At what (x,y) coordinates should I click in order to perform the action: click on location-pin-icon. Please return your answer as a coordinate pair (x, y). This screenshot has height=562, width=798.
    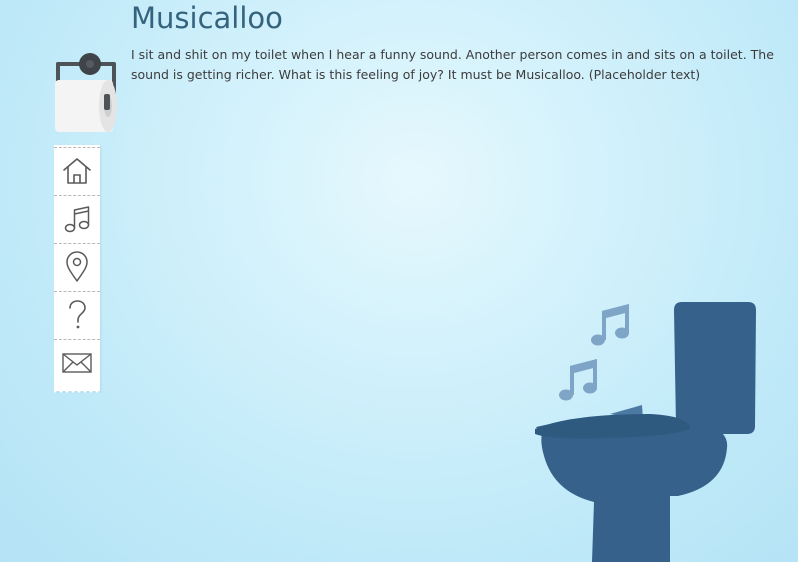
    Looking at the image, I should click on (77, 266).